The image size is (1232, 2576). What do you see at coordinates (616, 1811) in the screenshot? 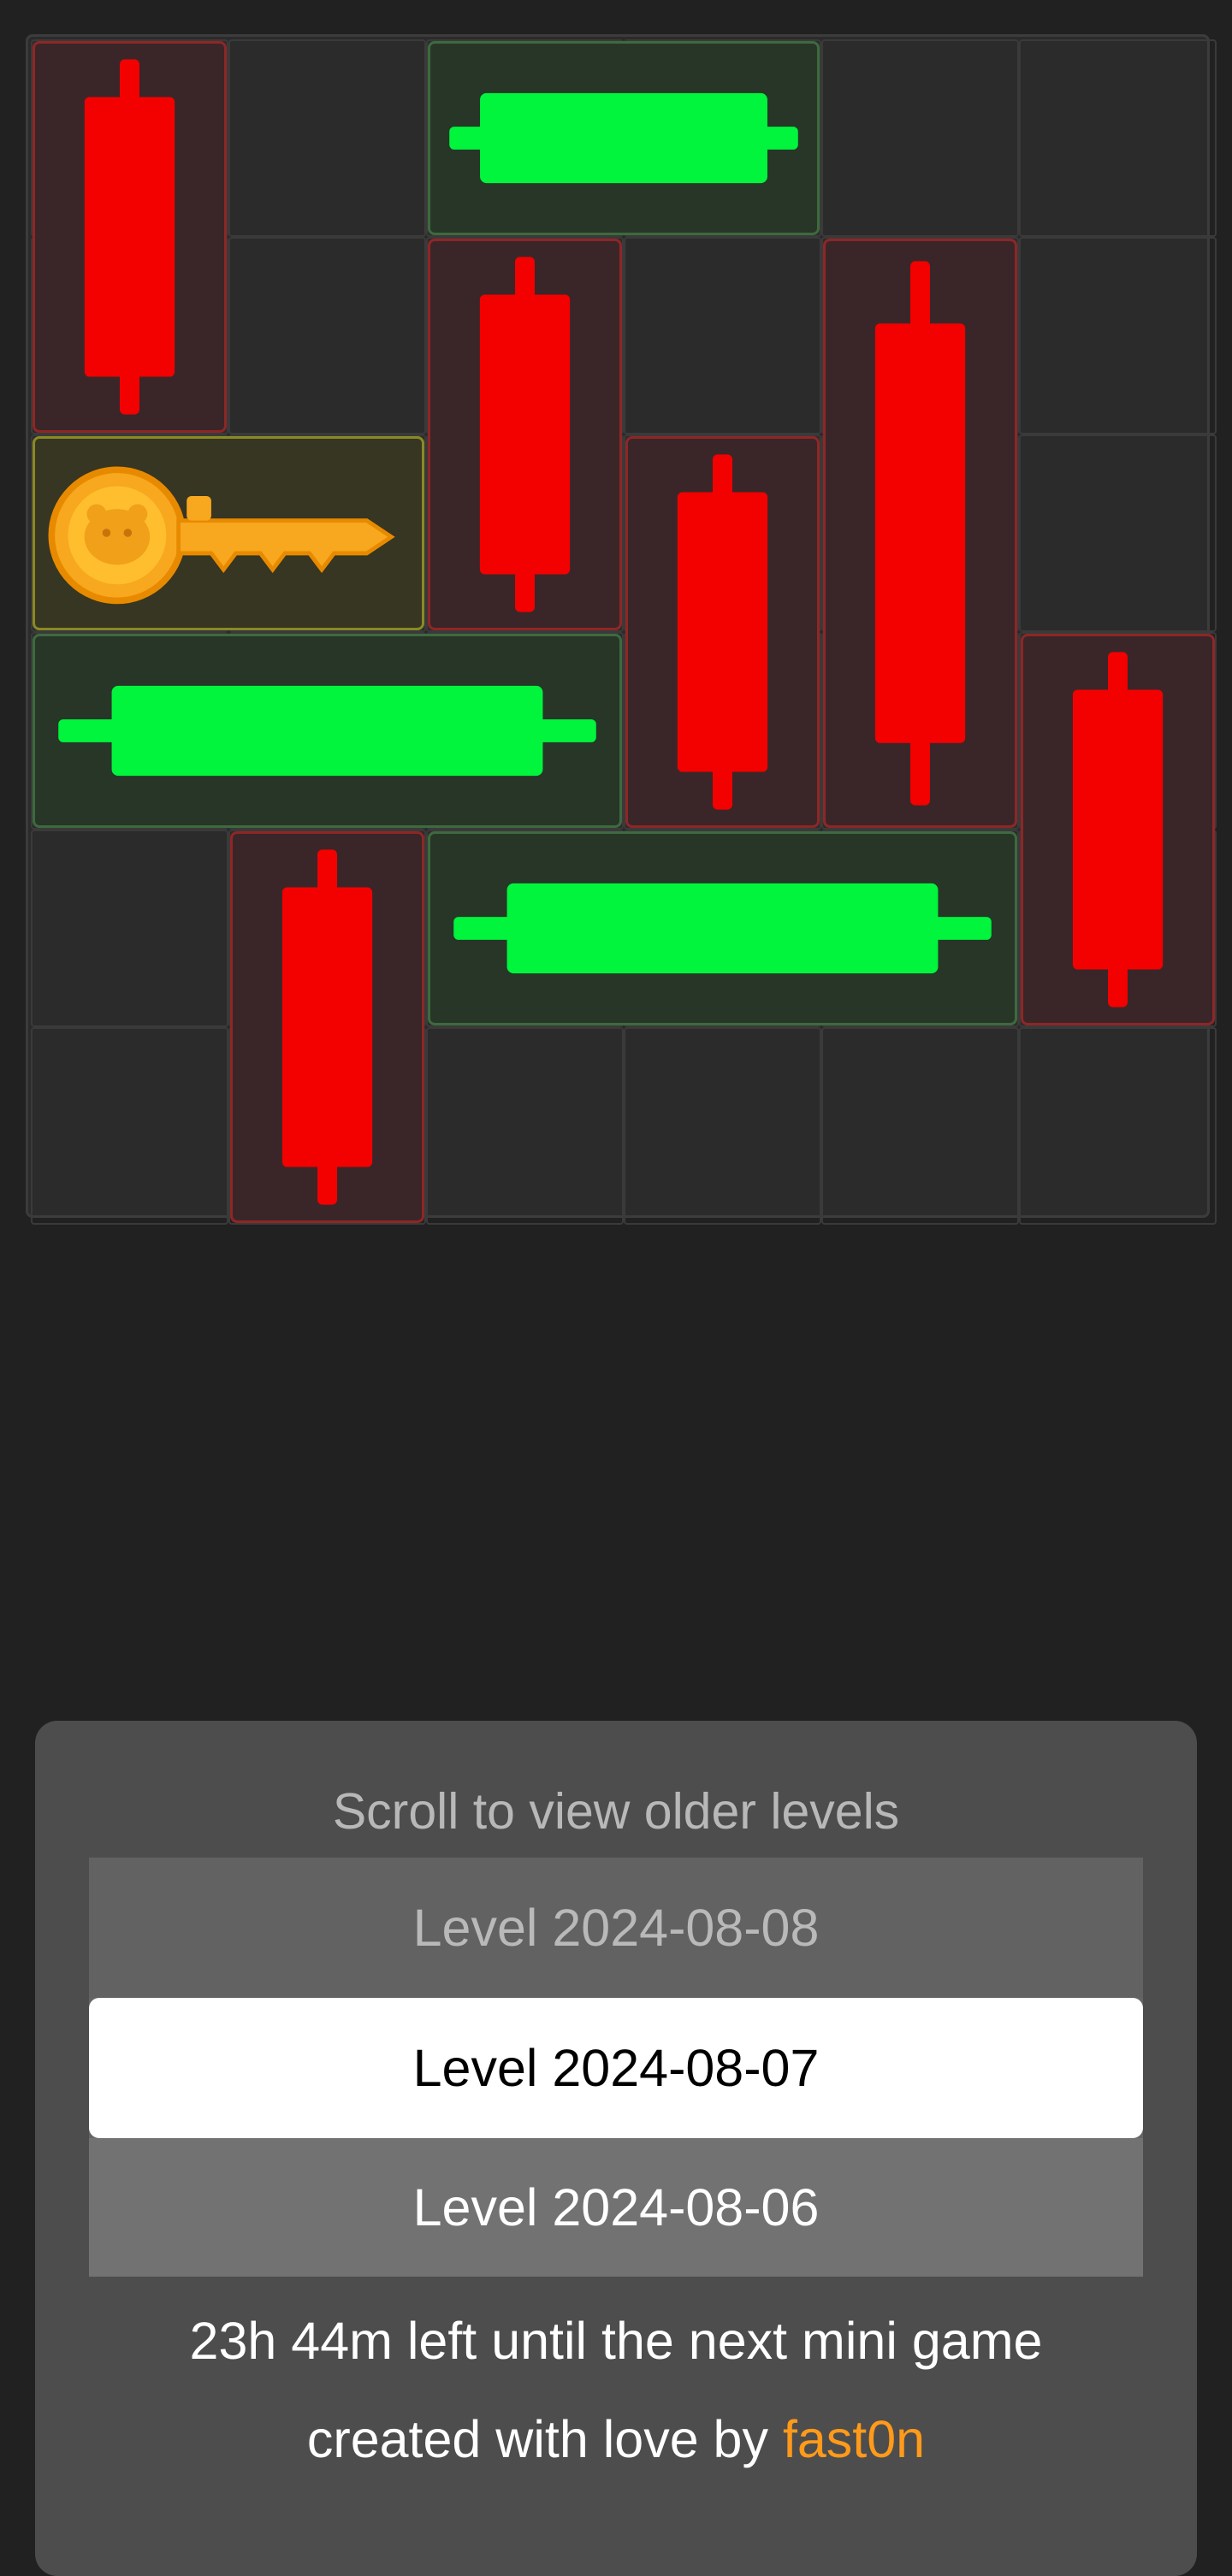
I see `scroll-hint: Scroll to view older levels` at bounding box center [616, 1811].